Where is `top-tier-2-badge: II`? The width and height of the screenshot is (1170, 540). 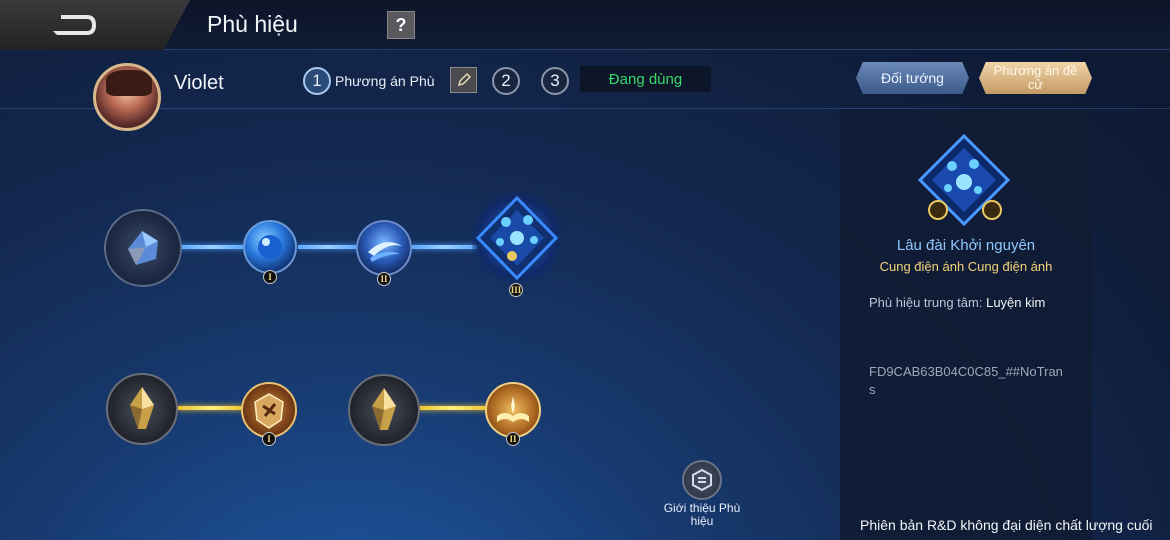
top-tier-2-badge: II is located at coordinates (384, 279).